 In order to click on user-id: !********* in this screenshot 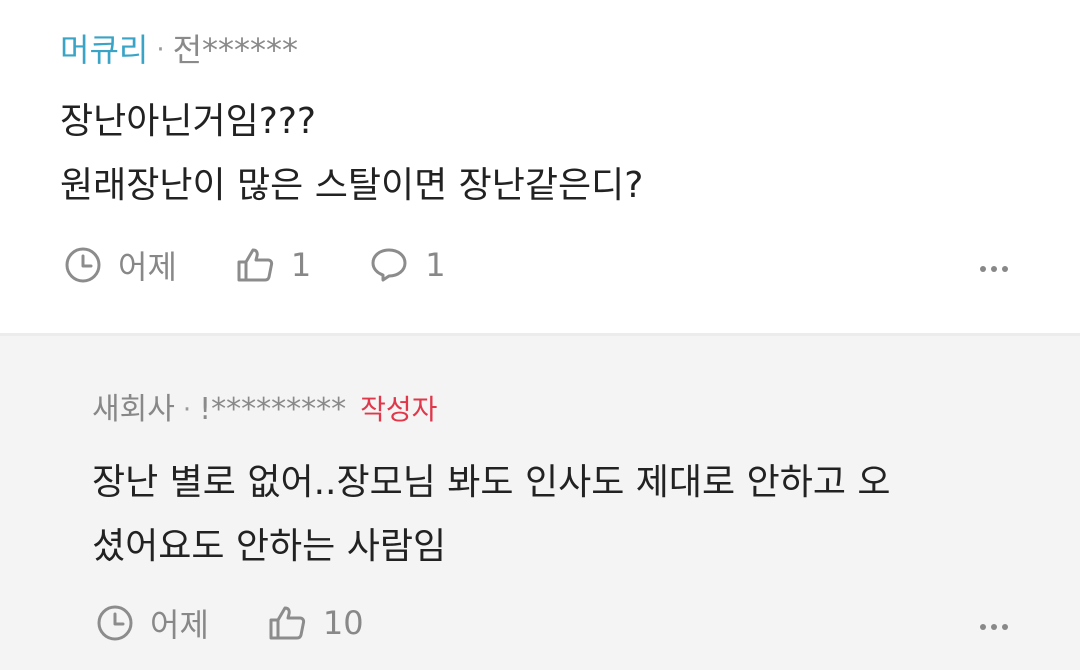, I will do `click(273, 409)`.